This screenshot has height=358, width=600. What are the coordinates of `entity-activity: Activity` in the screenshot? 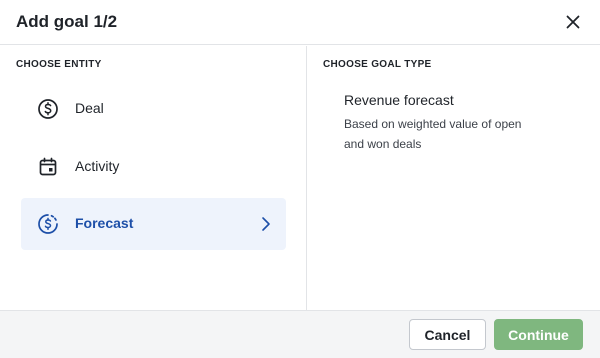 It's located at (153, 167).